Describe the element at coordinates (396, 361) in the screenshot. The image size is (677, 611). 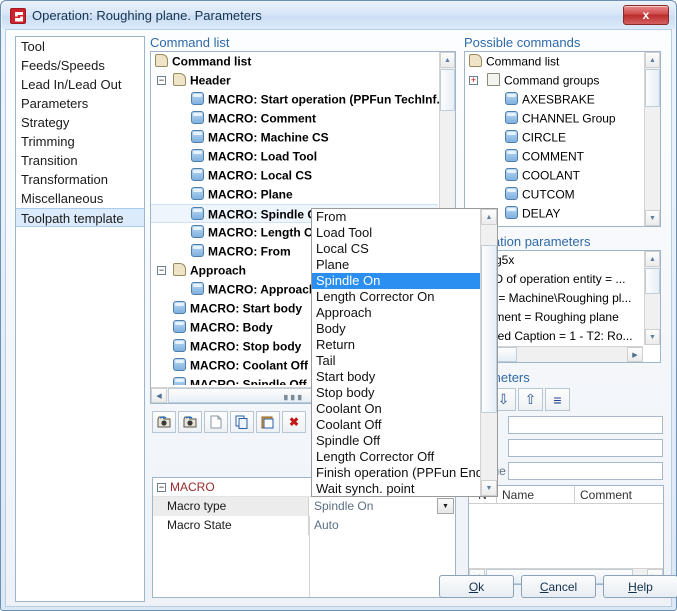
I see `dropdown-item-tail: Tail` at that location.